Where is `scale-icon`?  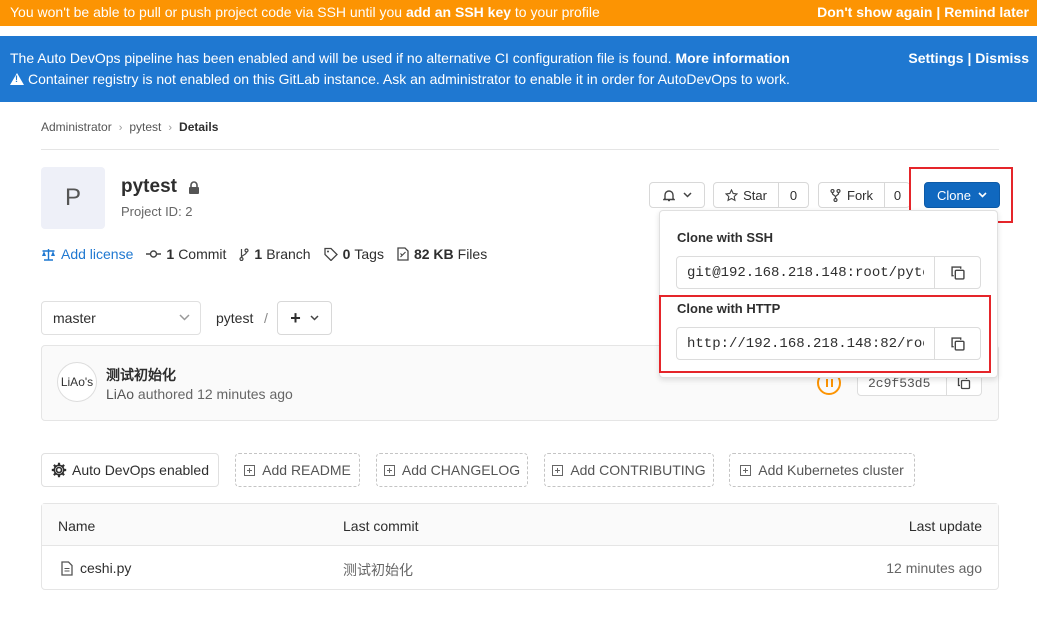 scale-icon is located at coordinates (48, 254).